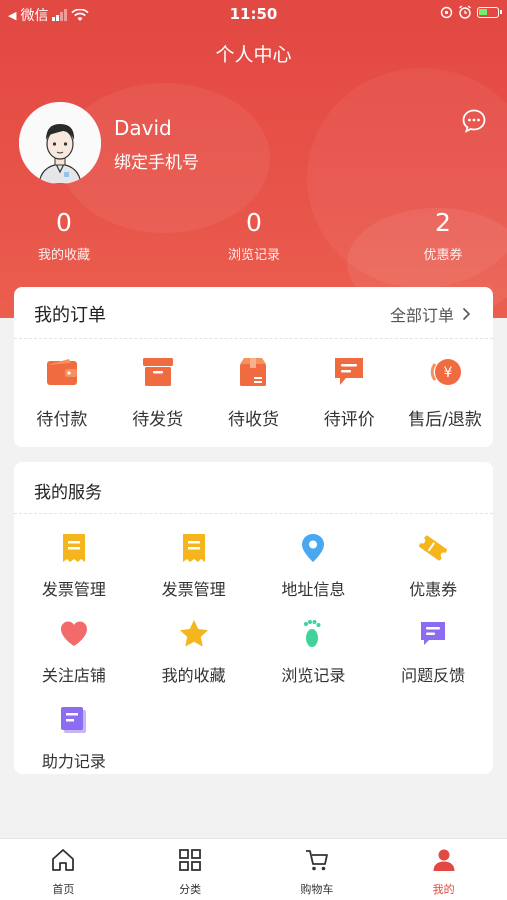 The width and height of the screenshot is (507, 900). Describe the element at coordinates (193, 675) in the screenshot. I see `service-favorites-label: 我的收藏` at that location.